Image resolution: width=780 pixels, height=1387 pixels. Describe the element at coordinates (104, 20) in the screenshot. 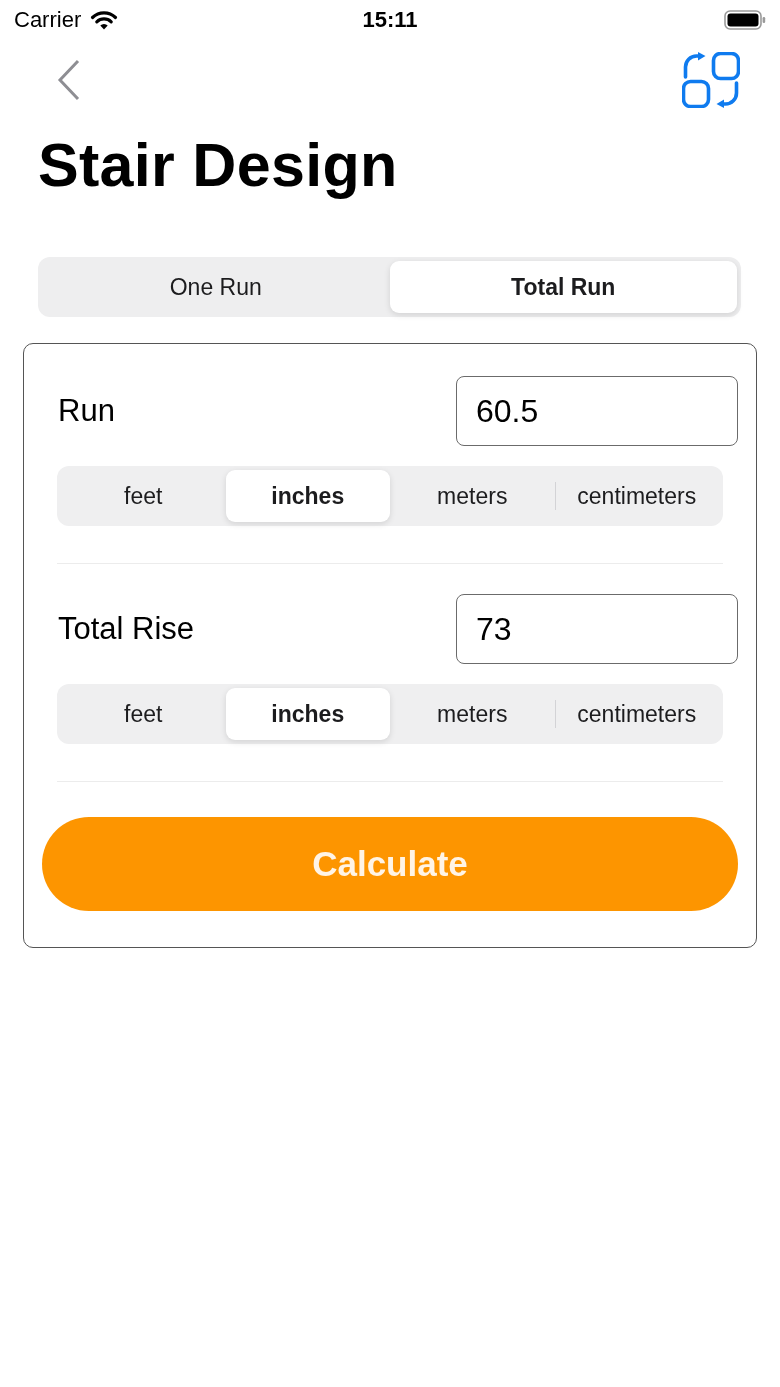

I see `wifi-icon` at that location.